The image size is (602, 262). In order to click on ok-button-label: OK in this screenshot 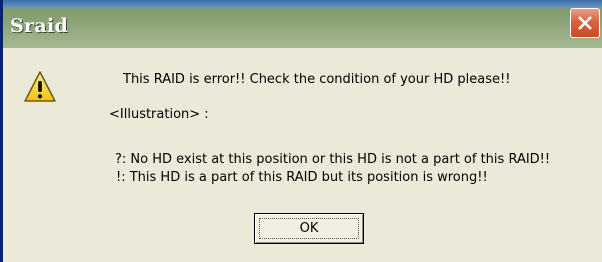, I will do `click(309, 228)`.